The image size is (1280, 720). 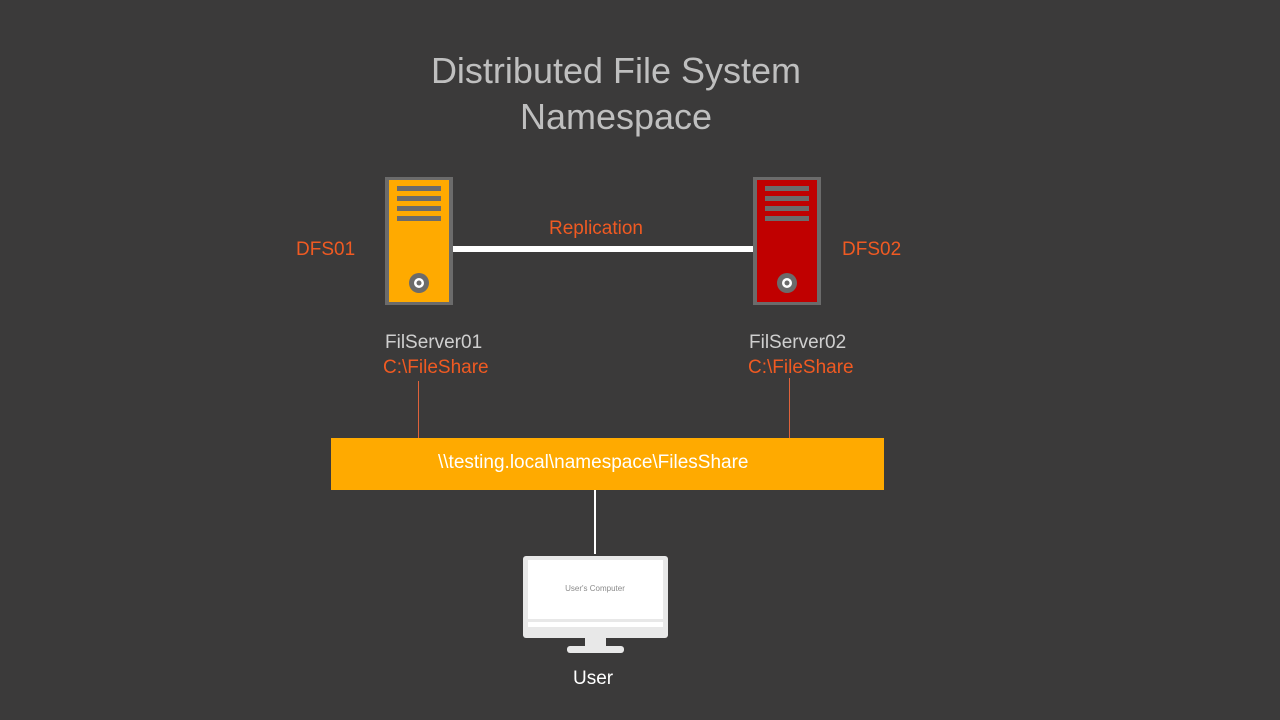 What do you see at coordinates (596, 228) in the screenshot?
I see `replication-label: Replication` at bounding box center [596, 228].